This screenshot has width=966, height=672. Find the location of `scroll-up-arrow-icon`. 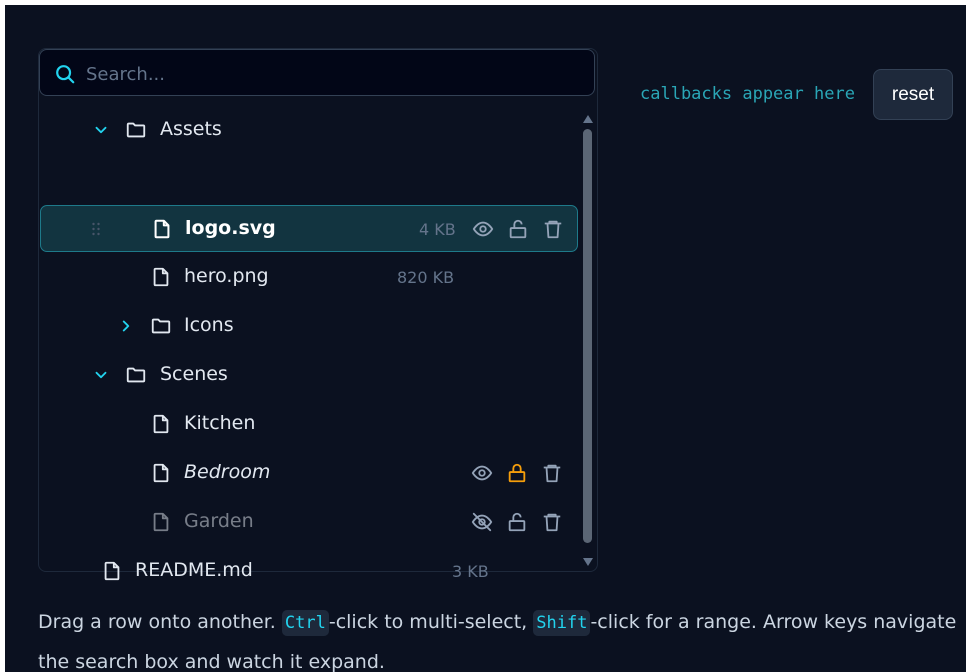

scroll-up-arrow-icon is located at coordinates (588, 119).